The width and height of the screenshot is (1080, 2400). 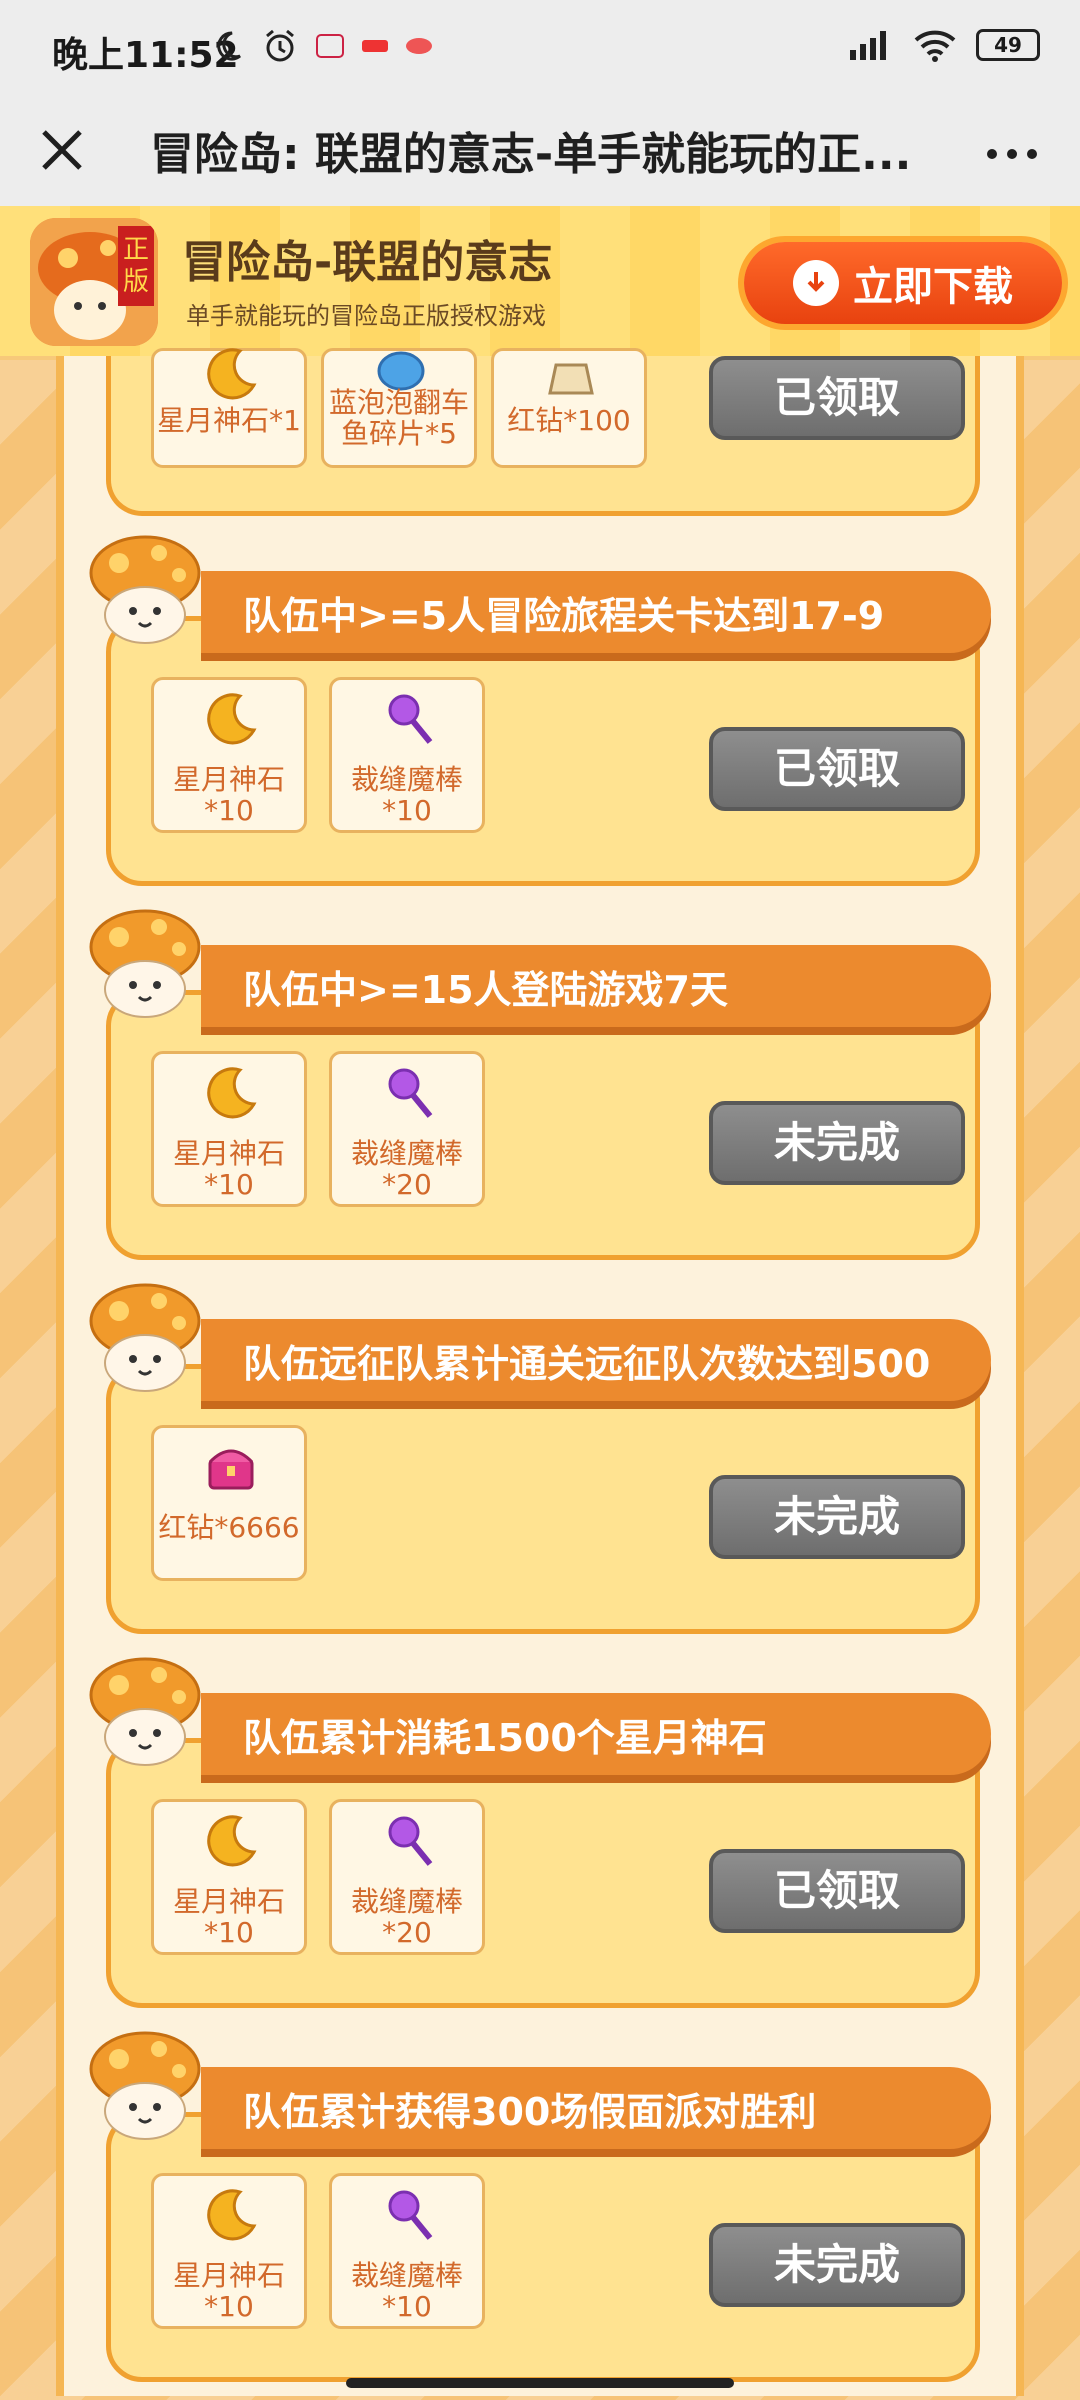 I want to click on task-card: 队伍远征队累计通关远征队次数达到500 红钻*6666 未完成, so click(x=540, y=1458).